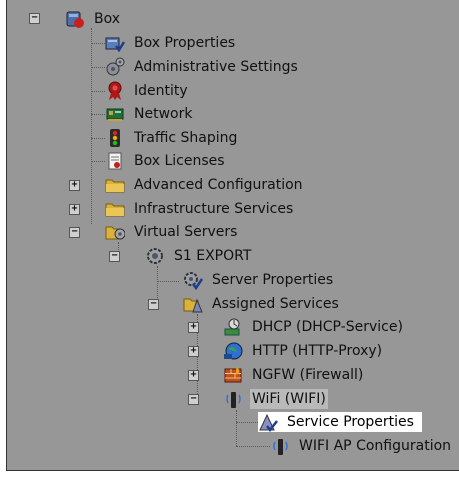 Image resolution: width=459 pixels, height=477 pixels. What do you see at coordinates (115, 161) in the screenshot?
I see `license-document-icon` at bounding box center [115, 161].